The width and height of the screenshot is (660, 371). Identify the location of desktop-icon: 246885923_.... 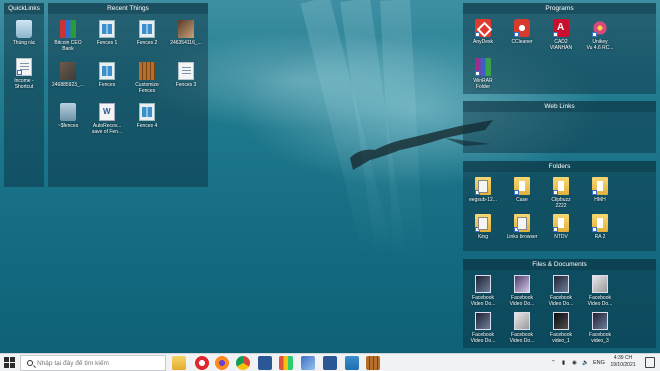
(68, 75).